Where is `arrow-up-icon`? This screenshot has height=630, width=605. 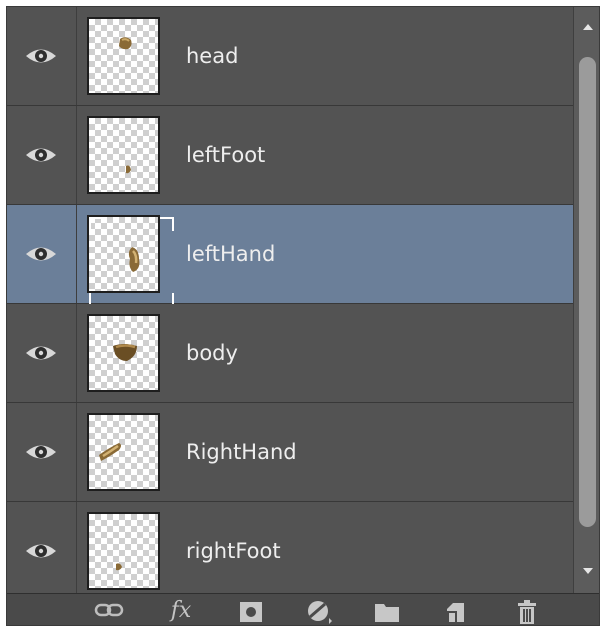
arrow-up-icon is located at coordinates (588, 27).